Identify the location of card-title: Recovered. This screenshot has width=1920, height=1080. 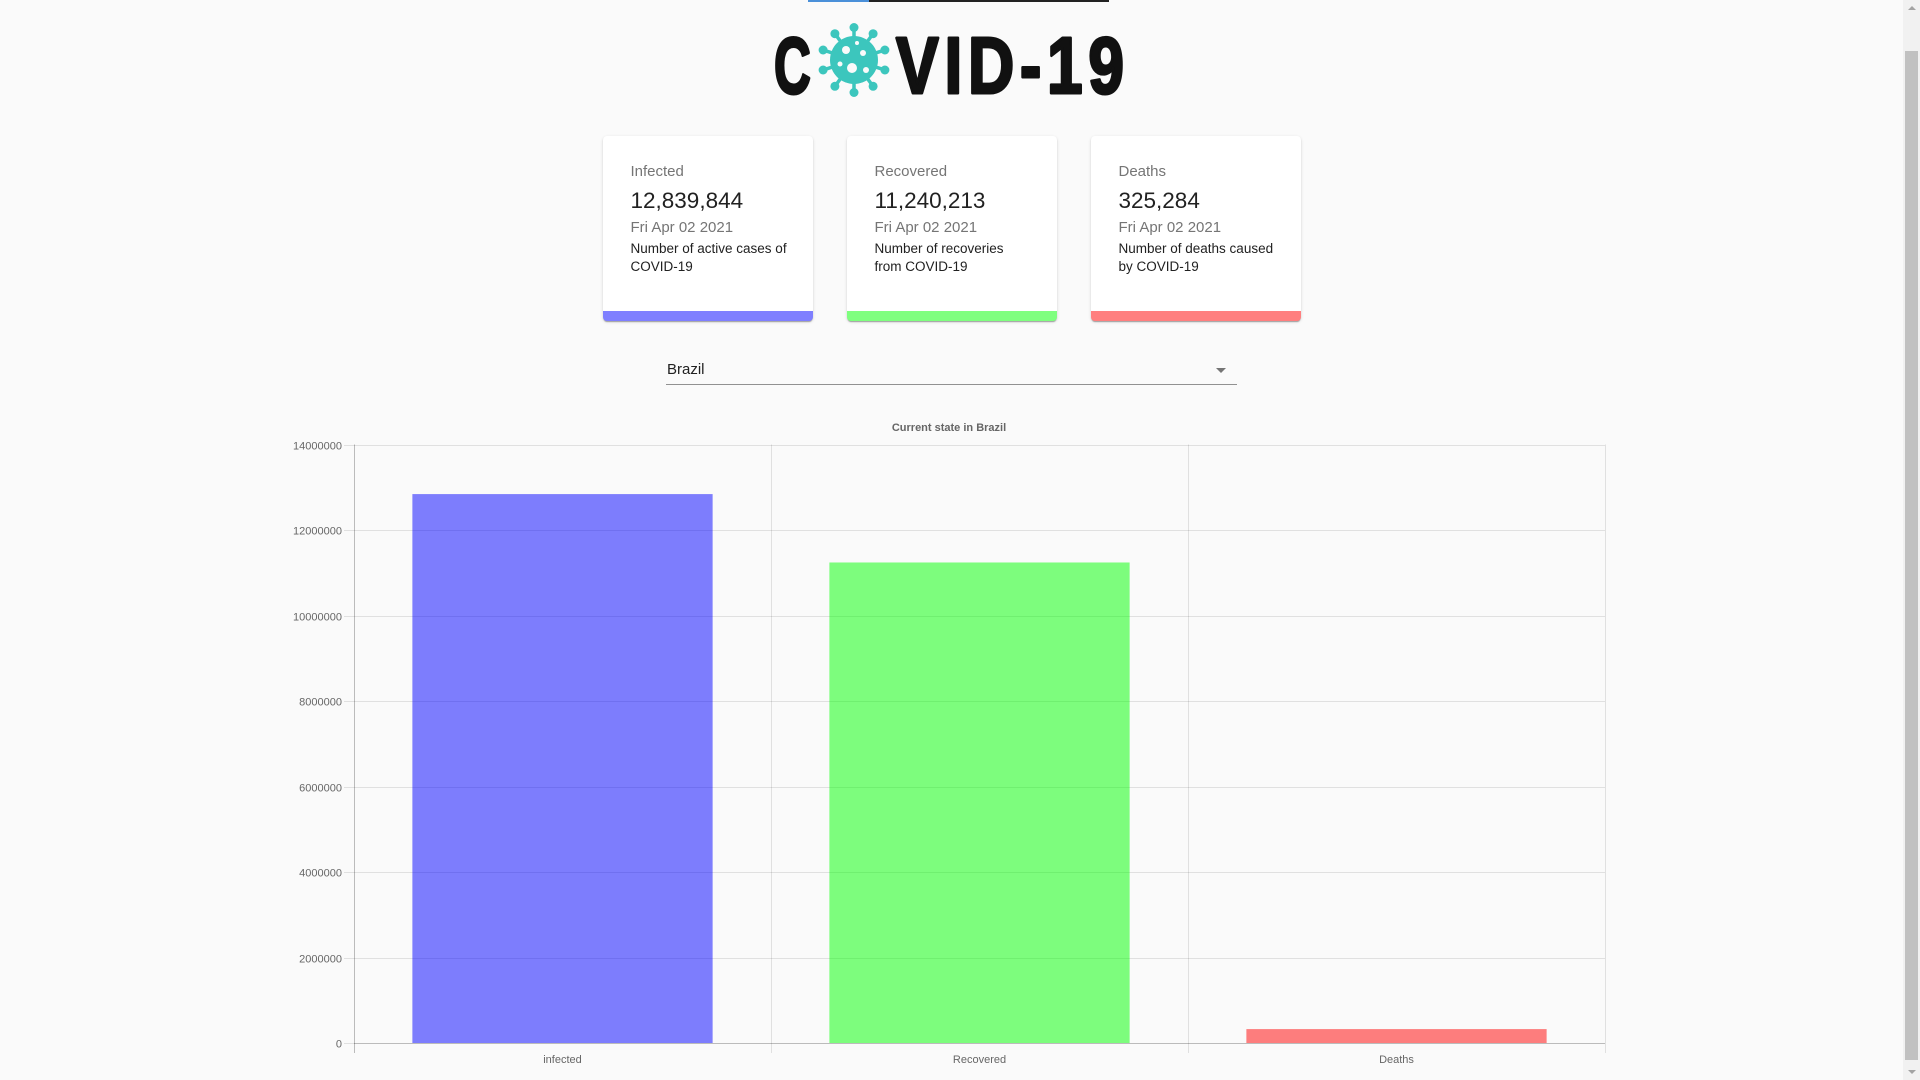
(911, 171).